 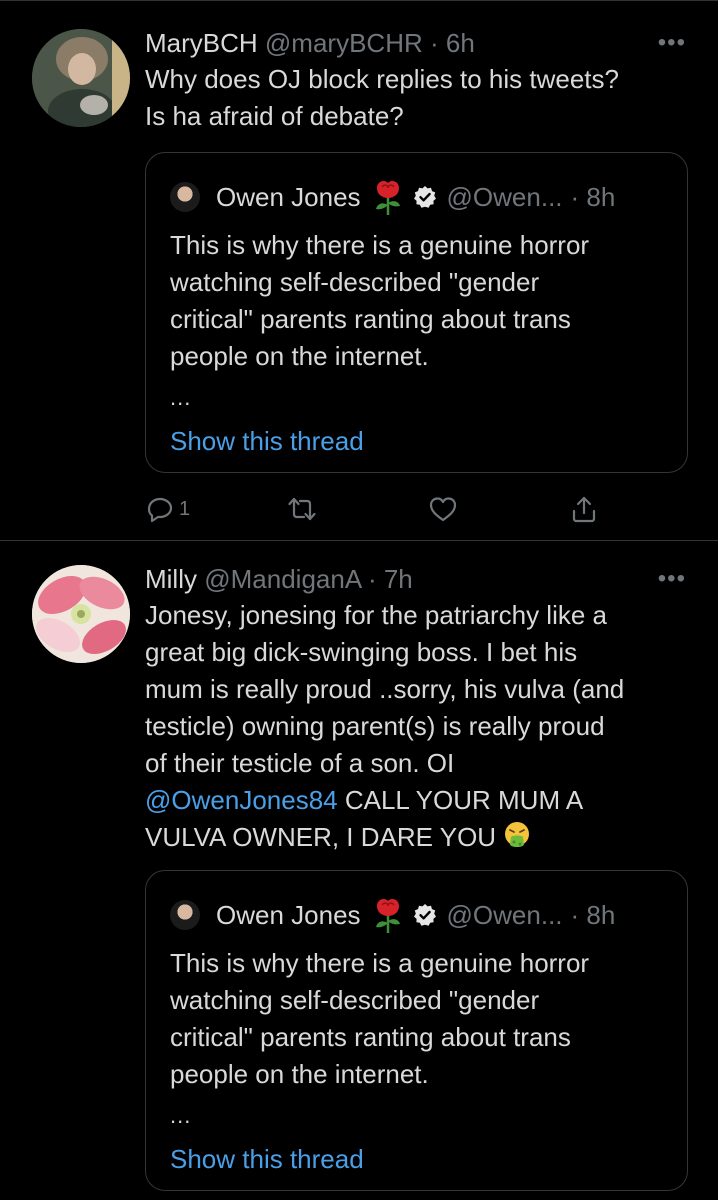 I want to click on tweet-header: Milly @MandiganA · 7h •••, so click(x=415, y=579).